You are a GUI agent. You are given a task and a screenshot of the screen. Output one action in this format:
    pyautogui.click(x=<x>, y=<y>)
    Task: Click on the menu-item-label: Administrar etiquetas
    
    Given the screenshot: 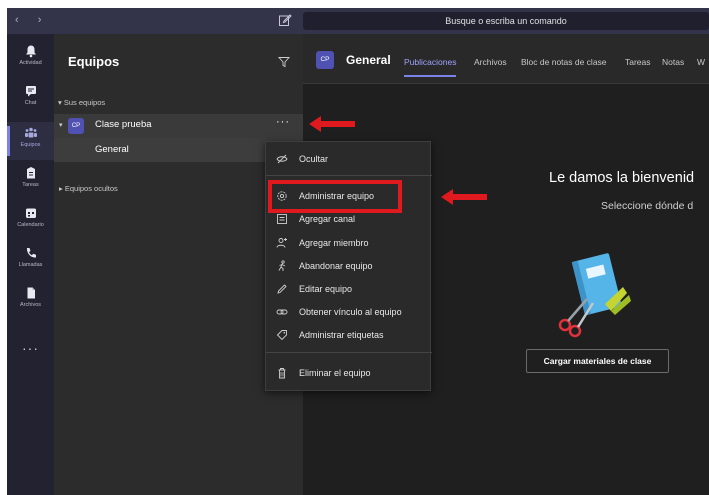 What is the action you would take?
    pyautogui.click(x=341, y=335)
    